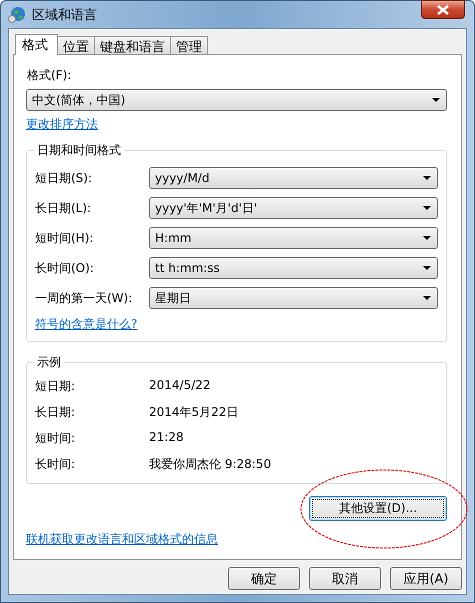 The width and height of the screenshot is (475, 603). I want to click on field-label: 短时间(H):, so click(64, 238).